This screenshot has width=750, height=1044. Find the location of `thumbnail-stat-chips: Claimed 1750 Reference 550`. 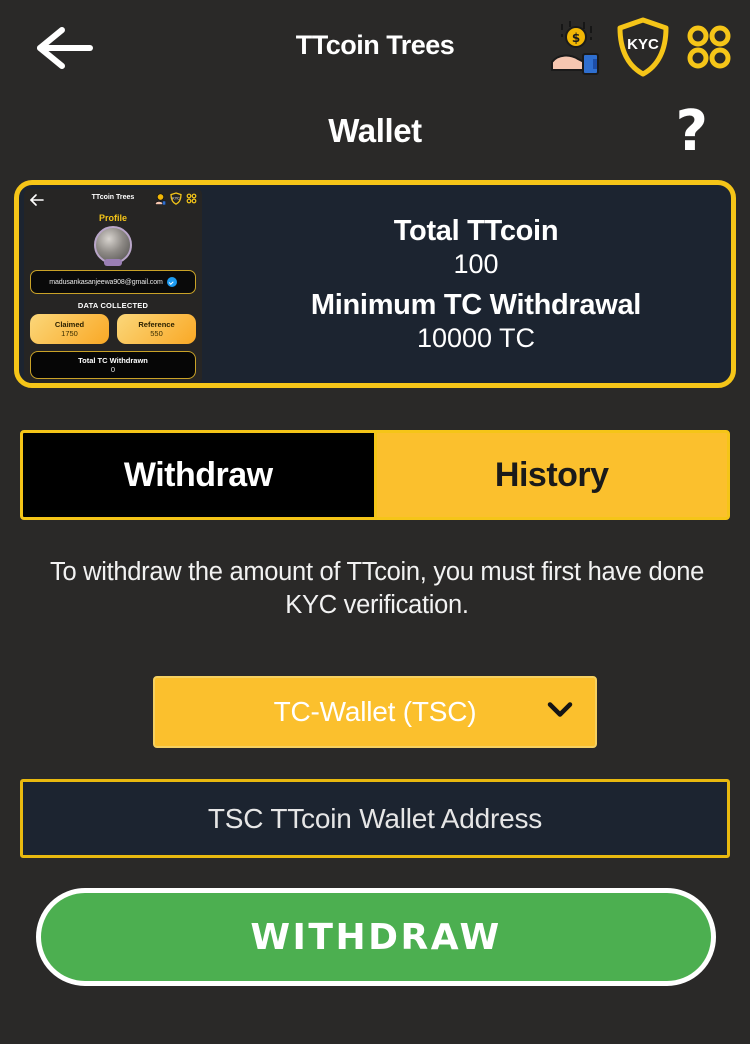

thumbnail-stat-chips: Claimed 1750 Reference 550 is located at coordinates (113, 329).